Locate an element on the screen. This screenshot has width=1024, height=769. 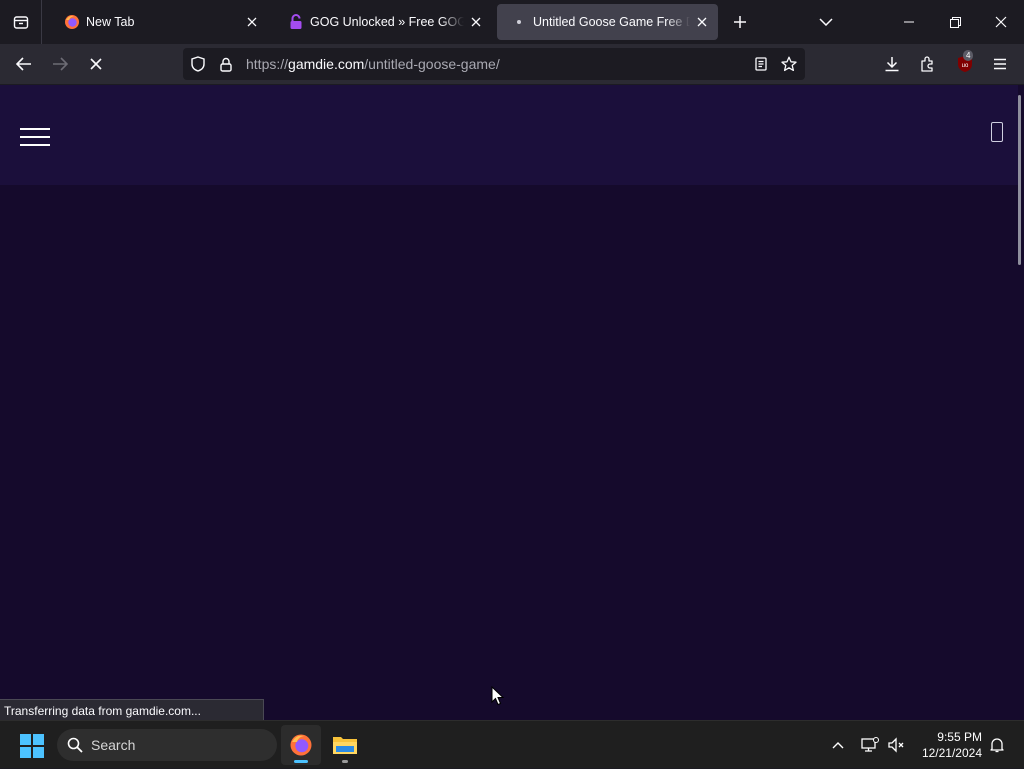
firefox-view-button is located at coordinates (21, 22).